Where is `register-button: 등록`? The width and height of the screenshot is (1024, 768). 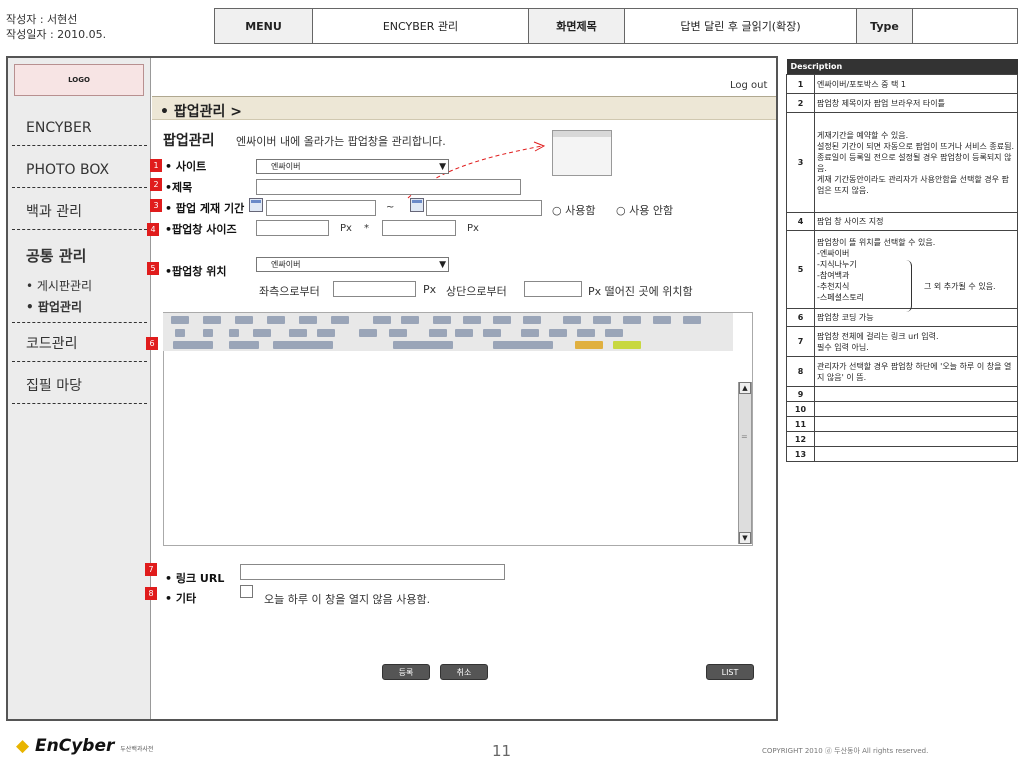 register-button: 등록 is located at coordinates (406, 672).